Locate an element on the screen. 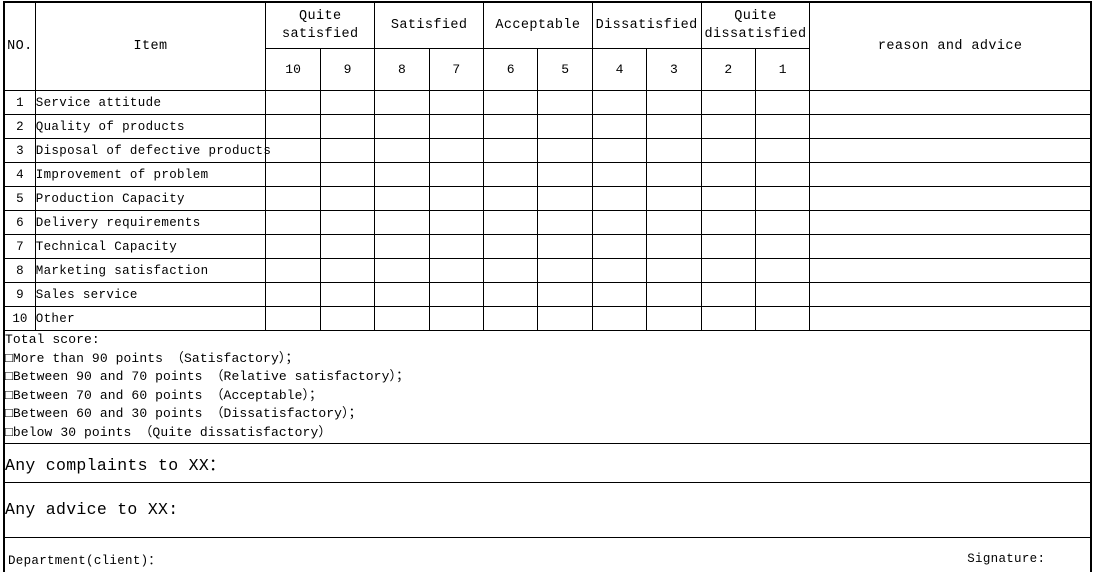  total-score-option-acceptable: □Between 70 and 60 points （Acceptable）； is located at coordinates (547, 396).